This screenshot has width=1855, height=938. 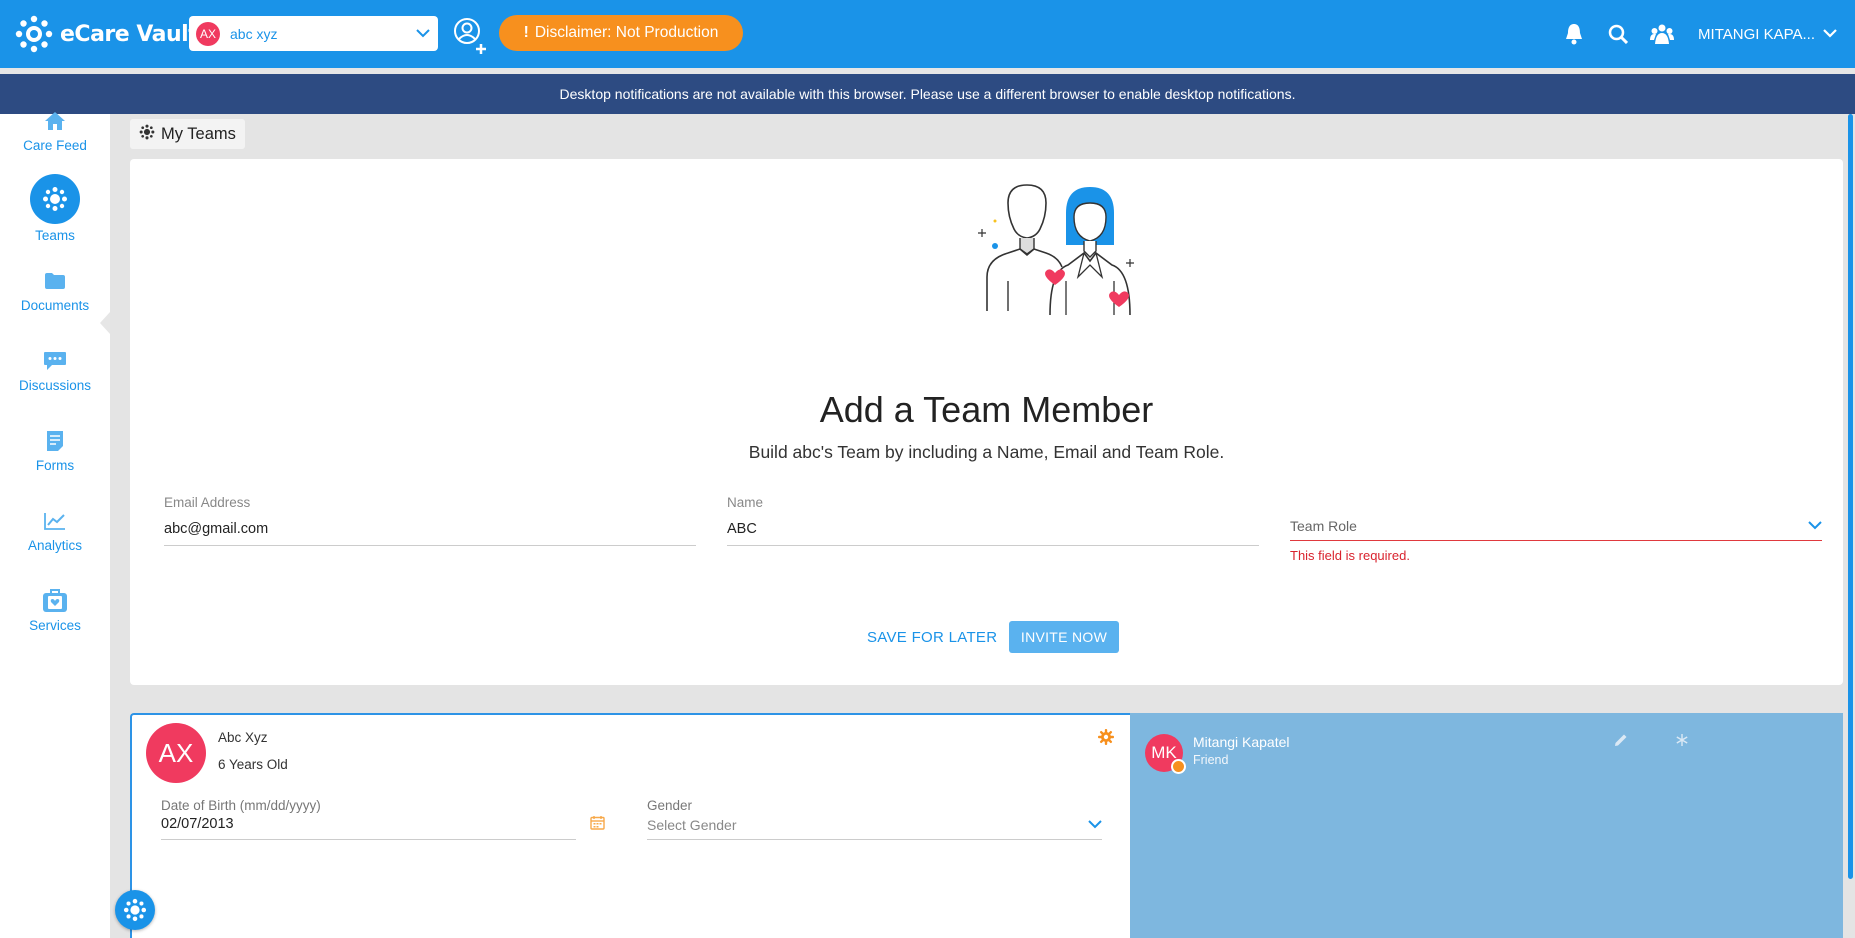 What do you see at coordinates (254, 33) in the screenshot?
I see `patient-name: abc xyz` at bounding box center [254, 33].